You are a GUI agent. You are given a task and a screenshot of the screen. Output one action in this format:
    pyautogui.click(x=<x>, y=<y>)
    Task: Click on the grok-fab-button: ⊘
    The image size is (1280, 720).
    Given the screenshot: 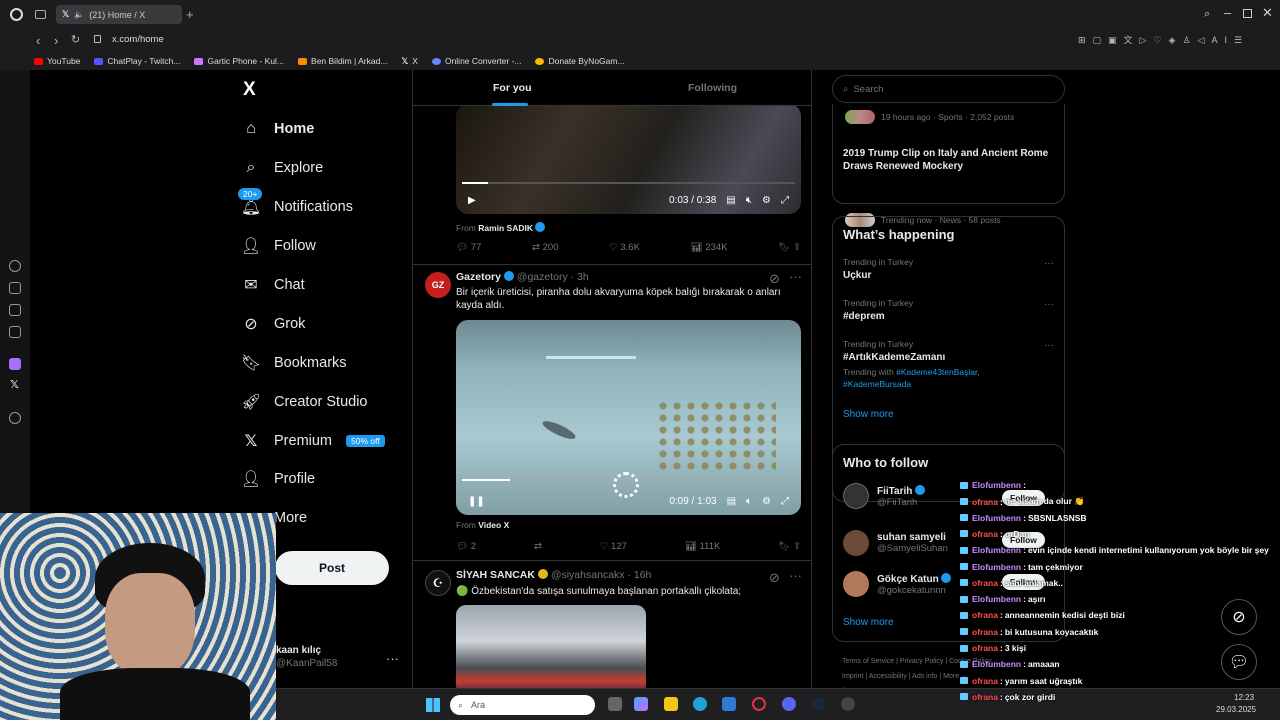 What is the action you would take?
    pyautogui.click(x=1239, y=617)
    